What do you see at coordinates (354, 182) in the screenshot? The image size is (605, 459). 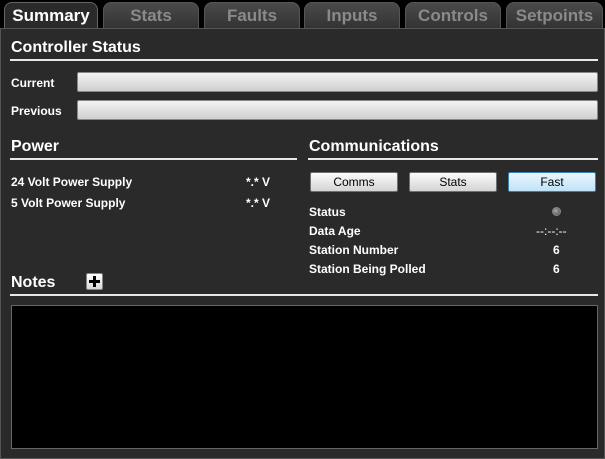 I see `comms-button: Comms` at bounding box center [354, 182].